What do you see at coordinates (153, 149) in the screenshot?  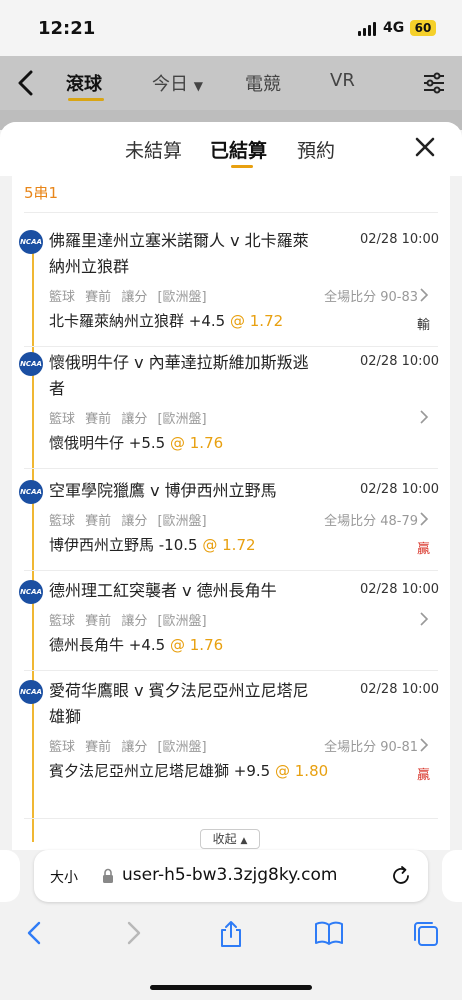 I see `tab-unsettled: 未結算` at bounding box center [153, 149].